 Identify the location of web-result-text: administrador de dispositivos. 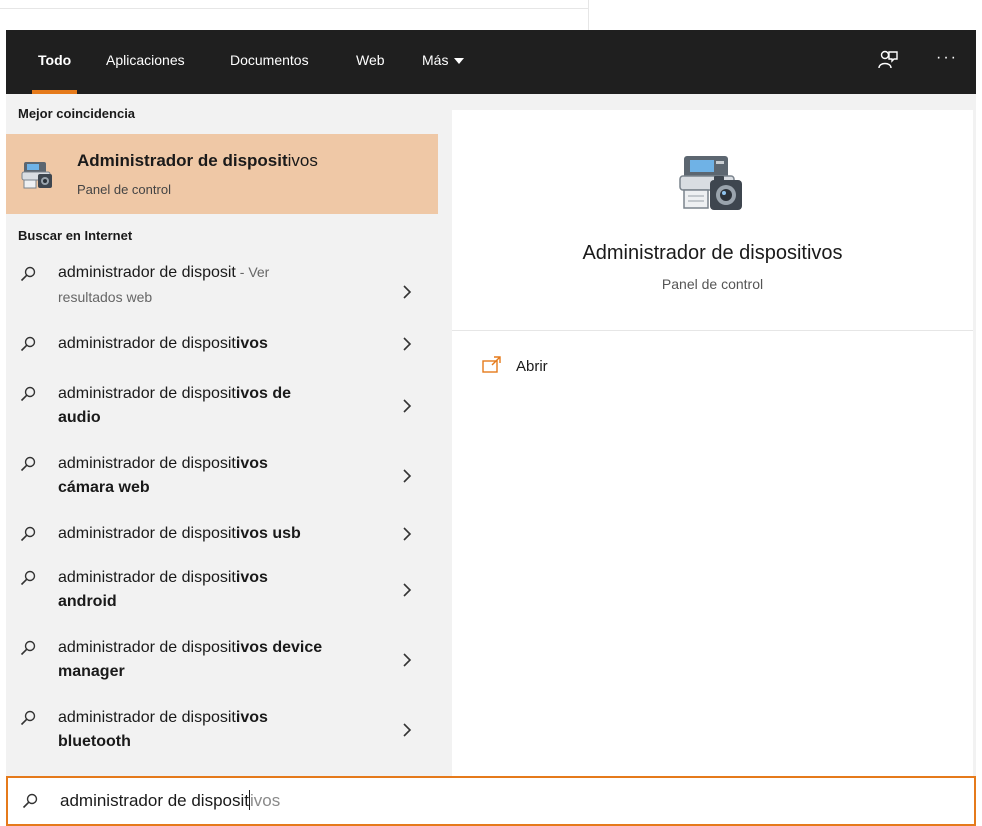
(218, 344).